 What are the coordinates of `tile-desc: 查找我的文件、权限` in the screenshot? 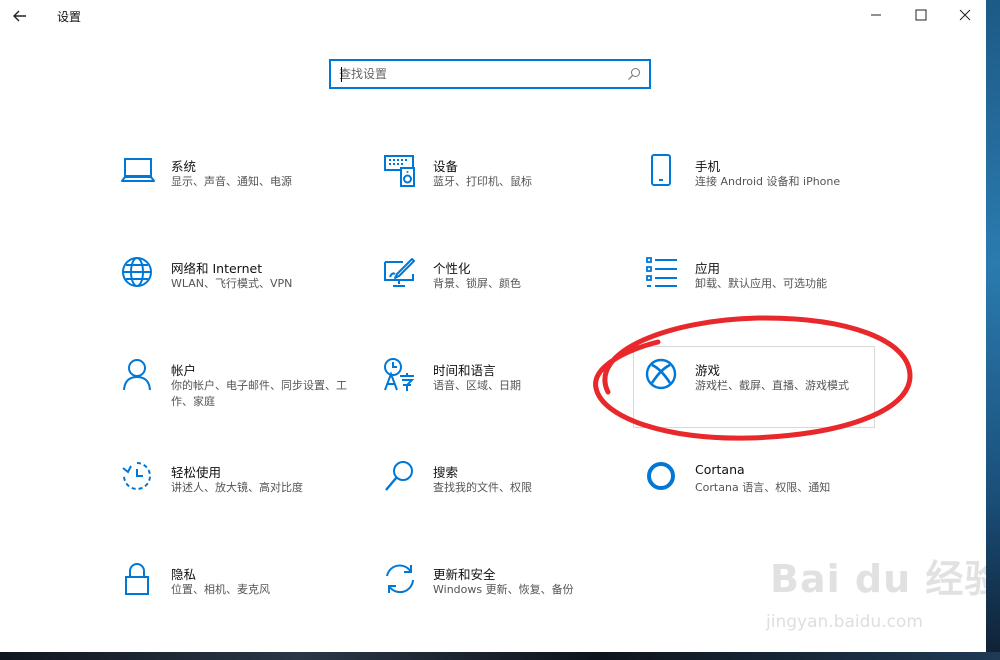 It's located at (482, 487).